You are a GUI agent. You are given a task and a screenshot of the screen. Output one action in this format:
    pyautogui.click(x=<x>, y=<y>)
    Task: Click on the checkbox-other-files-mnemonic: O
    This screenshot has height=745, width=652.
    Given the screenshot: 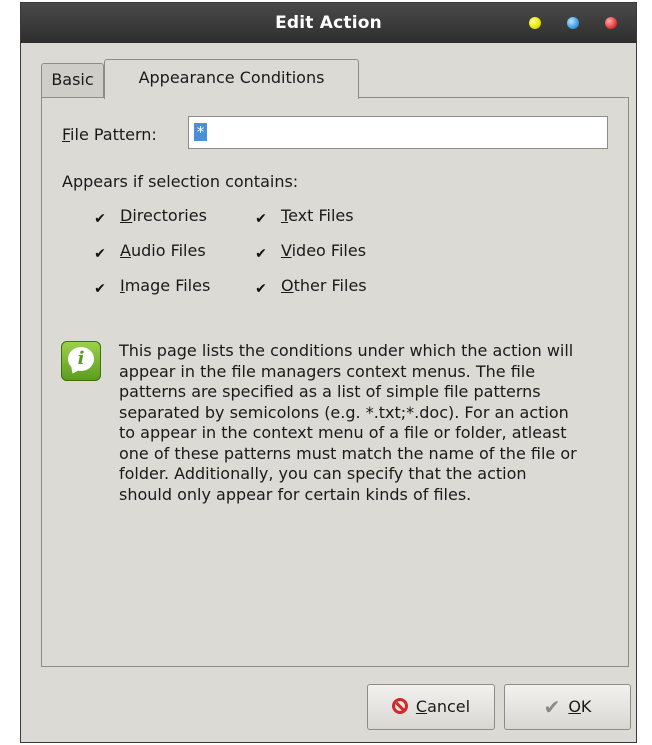 What is the action you would take?
    pyautogui.click(x=287, y=285)
    